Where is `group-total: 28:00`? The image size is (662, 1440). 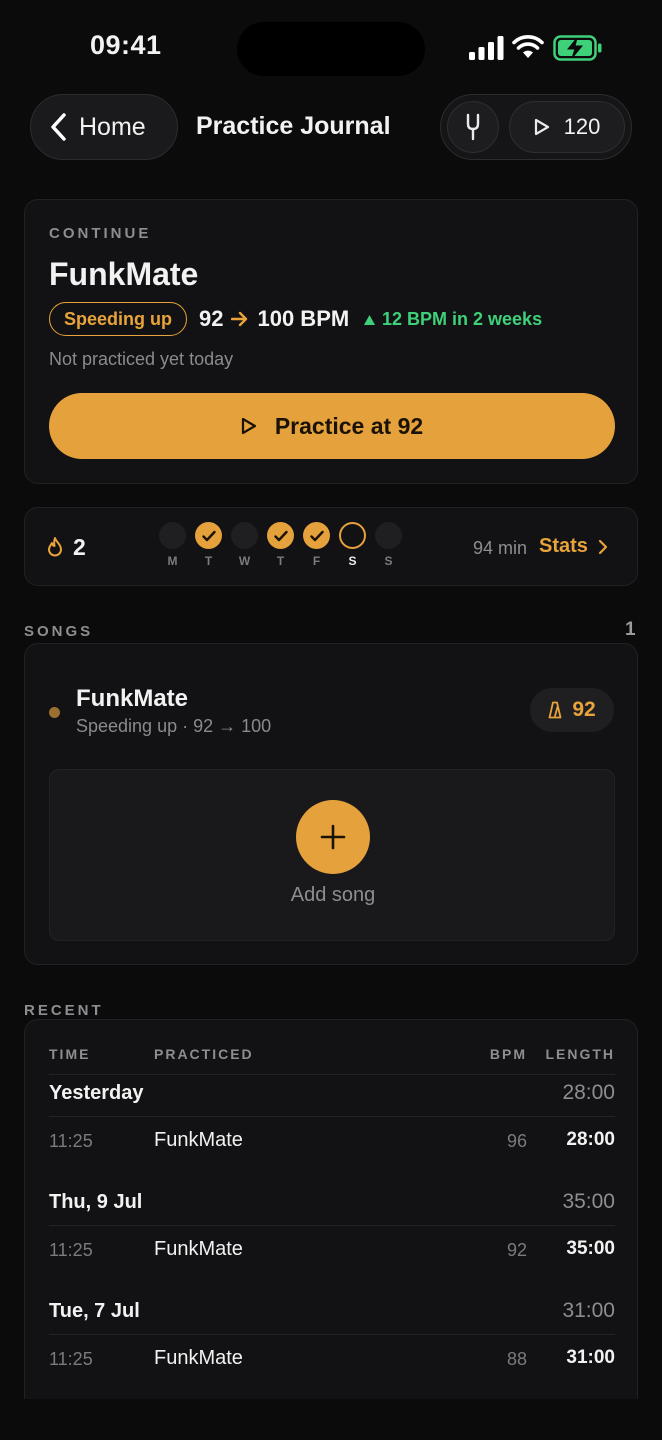
group-total: 28:00 is located at coordinates (588, 1092).